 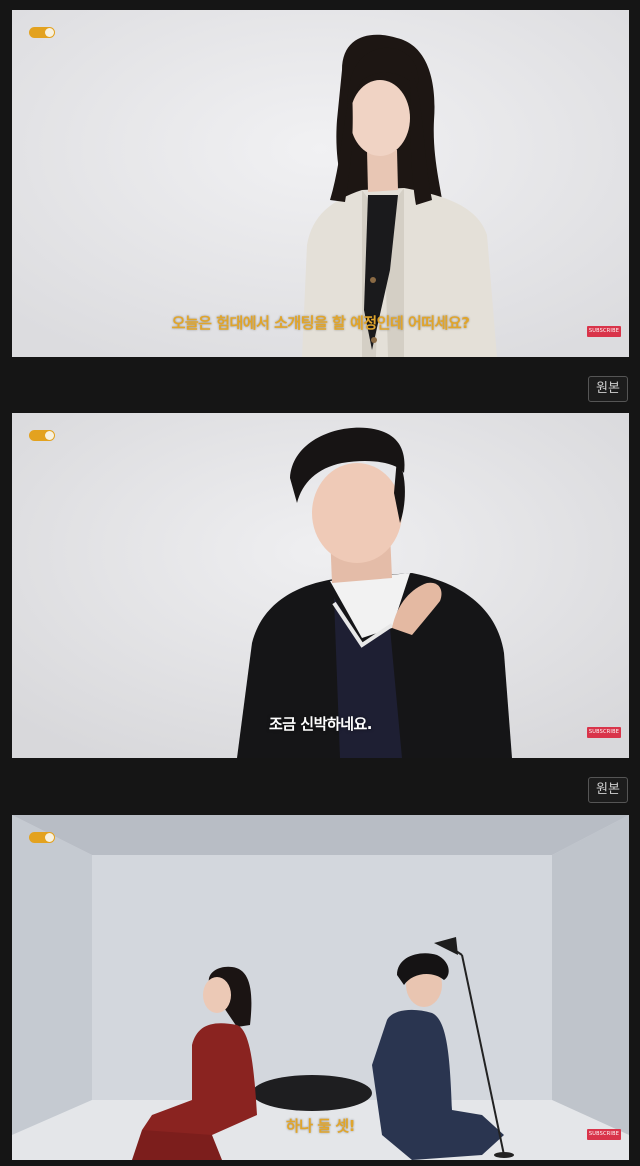 What do you see at coordinates (321, 1126) in the screenshot?
I see `subtitle-text: 하나 둘 셋!` at bounding box center [321, 1126].